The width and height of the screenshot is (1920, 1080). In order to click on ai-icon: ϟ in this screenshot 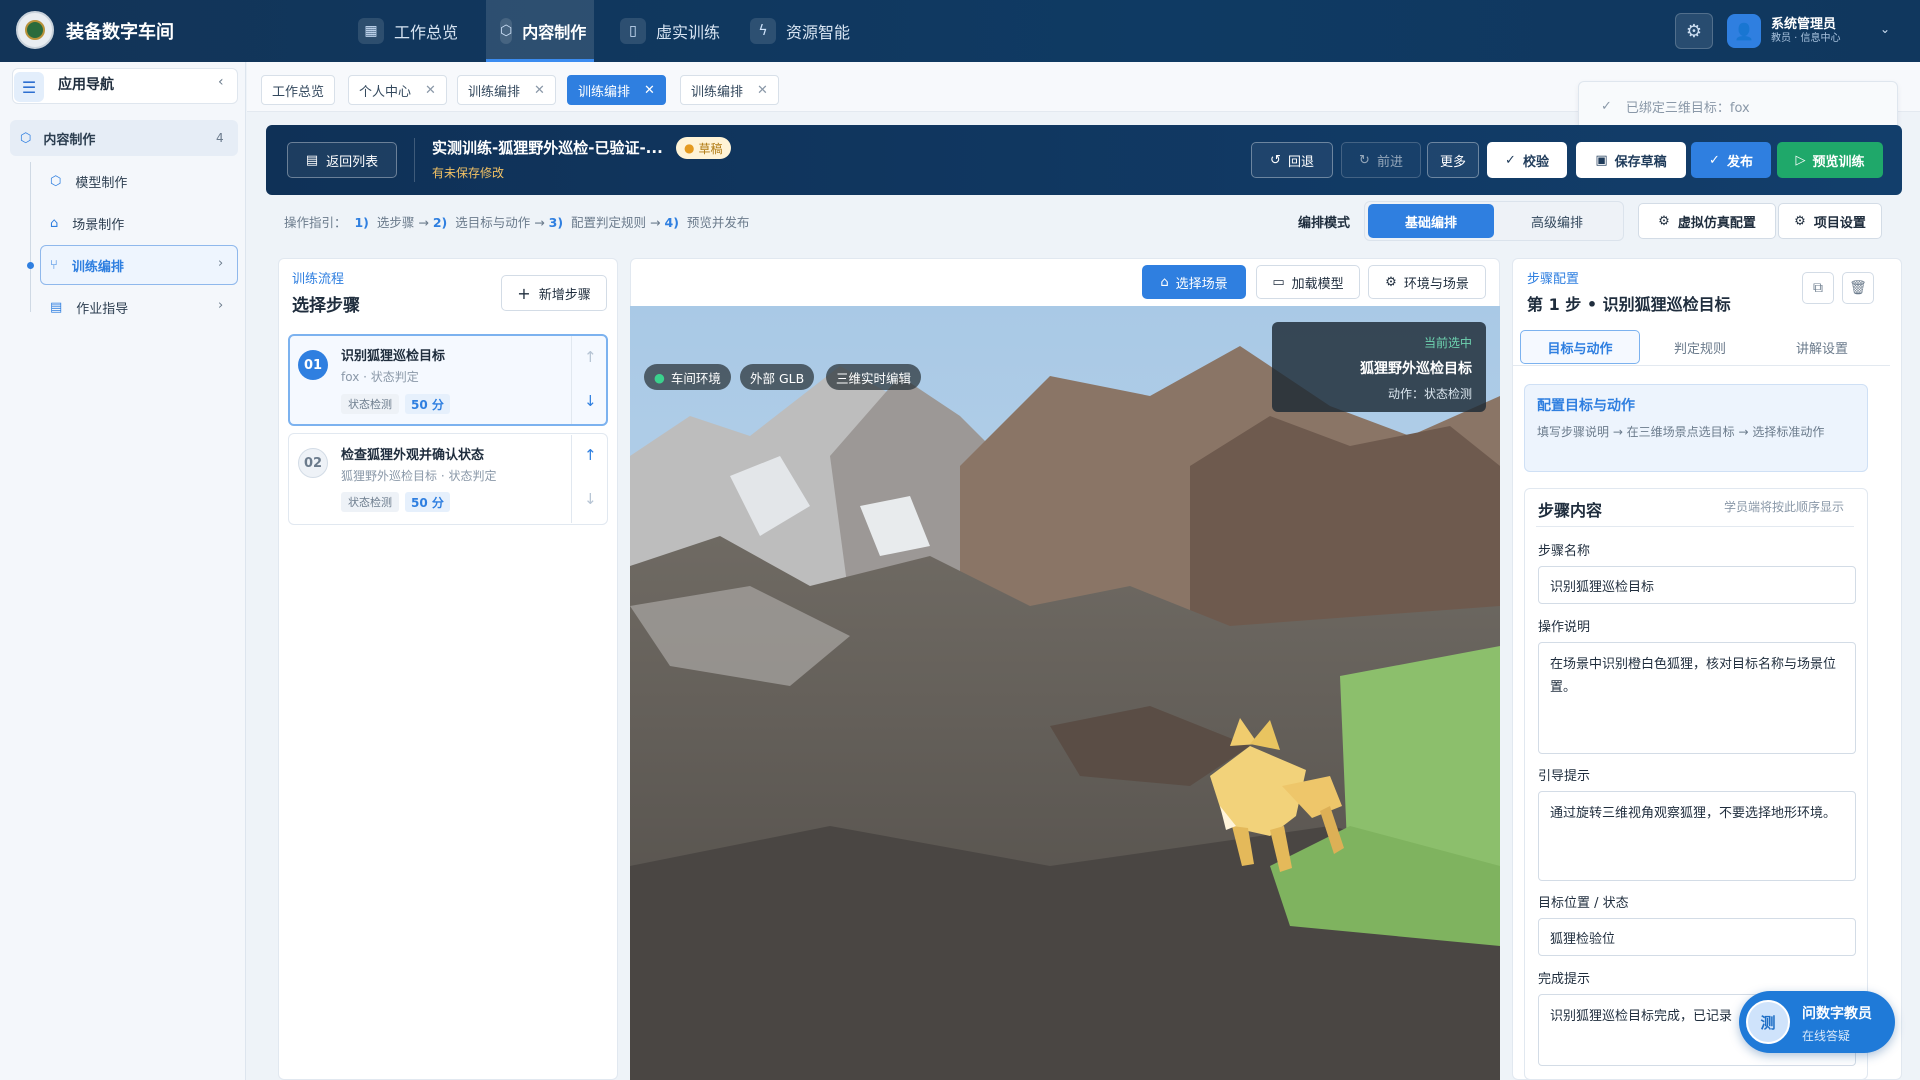, I will do `click(763, 31)`.